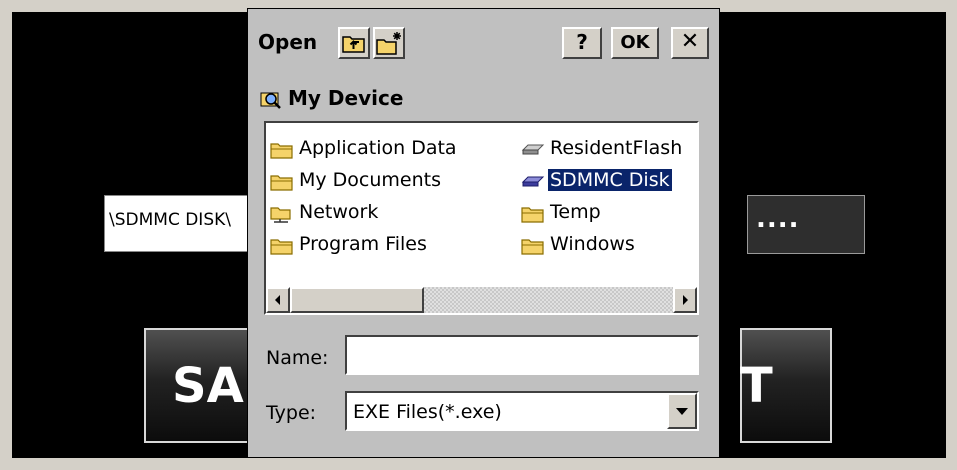 This screenshot has height=470, width=957. I want to click on save-button: SA, so click(203, 385).